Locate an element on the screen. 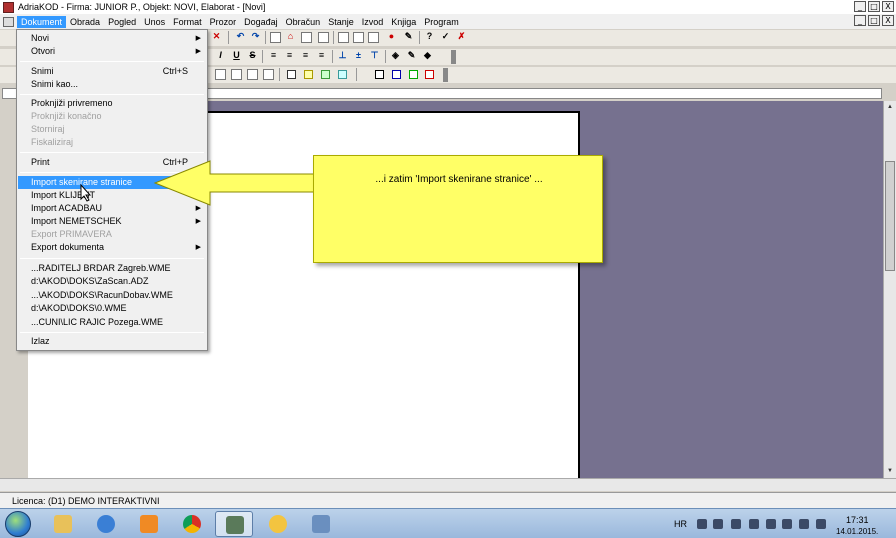  menu-obrada: Obrada is located at coordinates (85, 22).